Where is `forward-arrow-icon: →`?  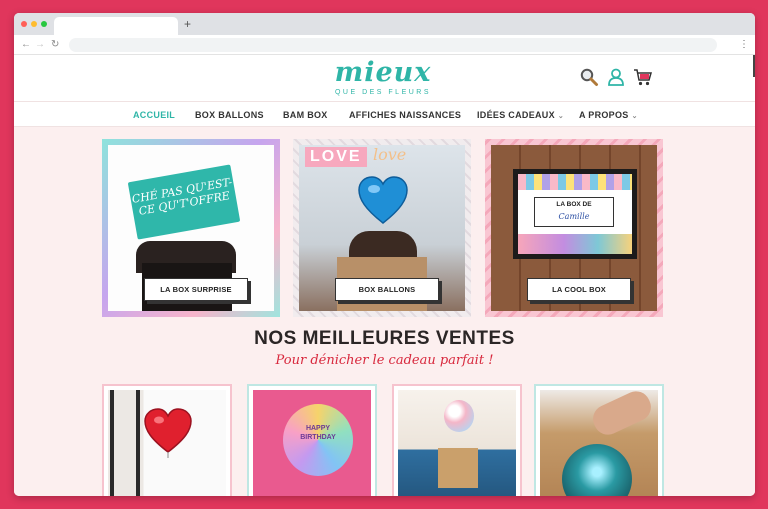 forward-arrow-icon: → is located at coordinates (40, 45).